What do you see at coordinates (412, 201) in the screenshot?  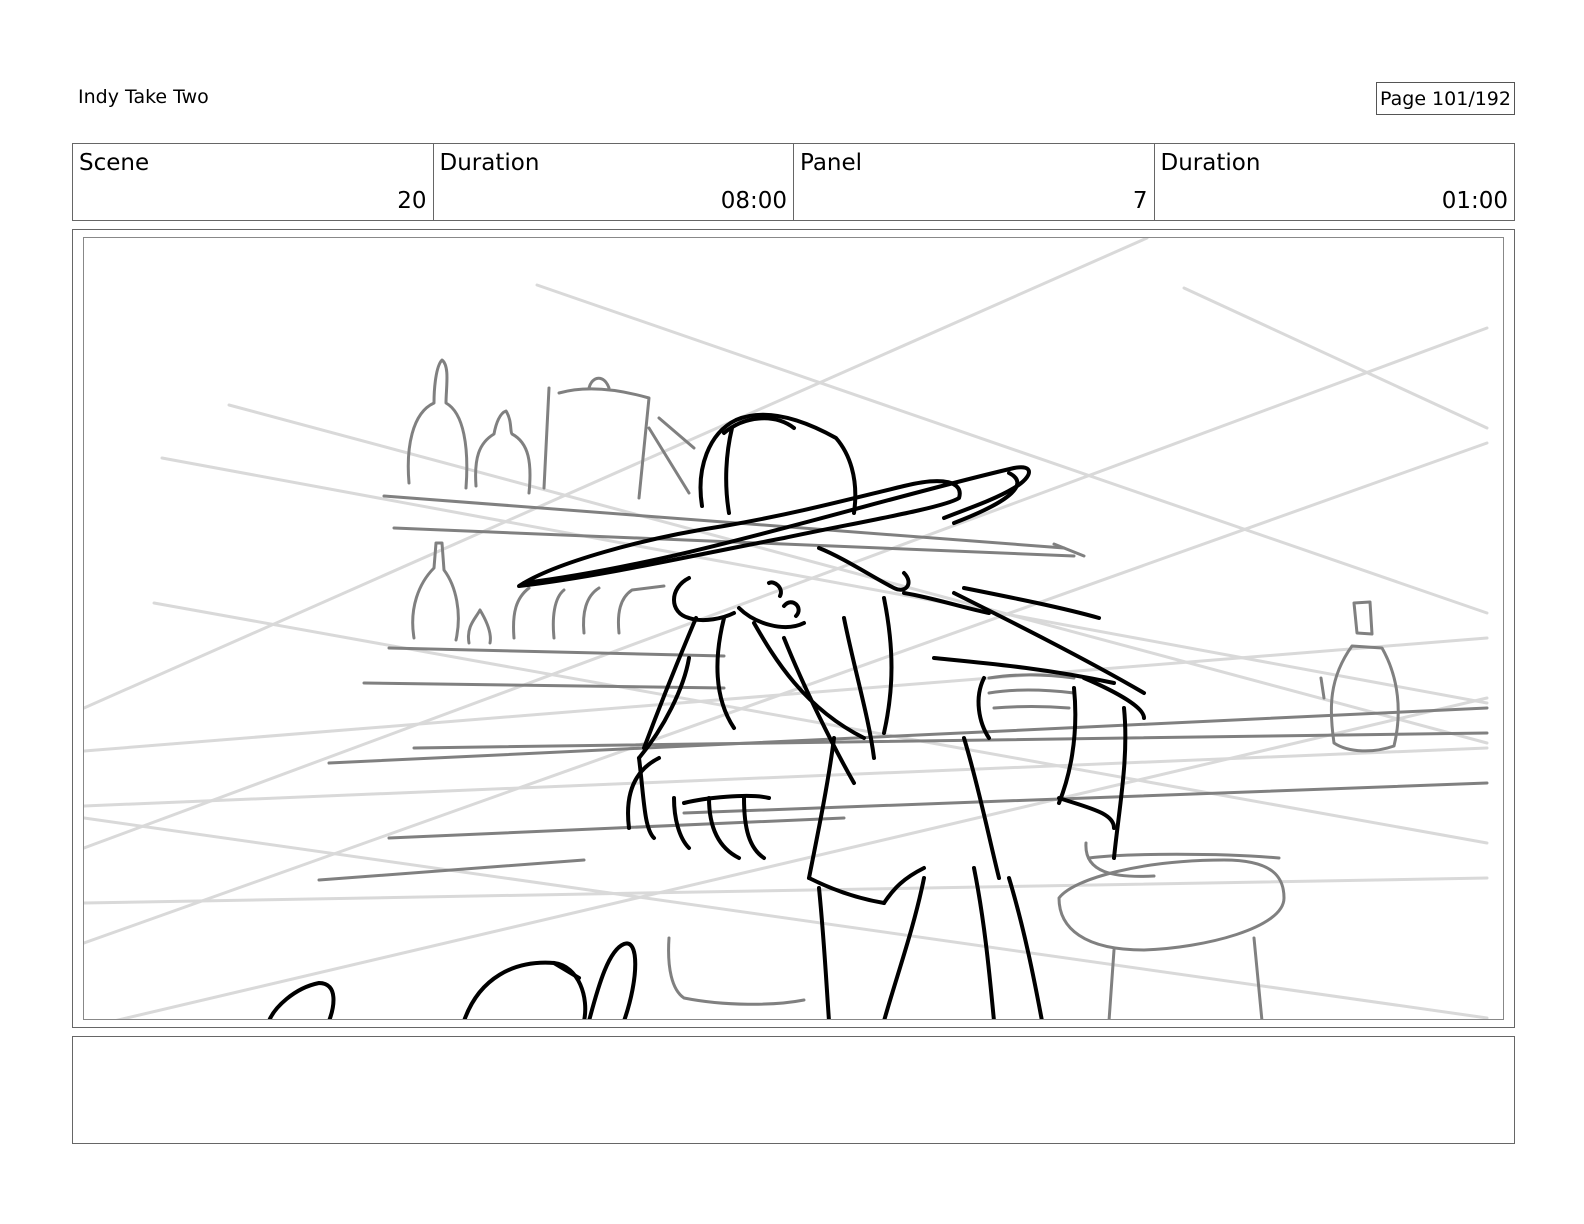 I see `scene-value: 20` at bounding box center [412, 201].